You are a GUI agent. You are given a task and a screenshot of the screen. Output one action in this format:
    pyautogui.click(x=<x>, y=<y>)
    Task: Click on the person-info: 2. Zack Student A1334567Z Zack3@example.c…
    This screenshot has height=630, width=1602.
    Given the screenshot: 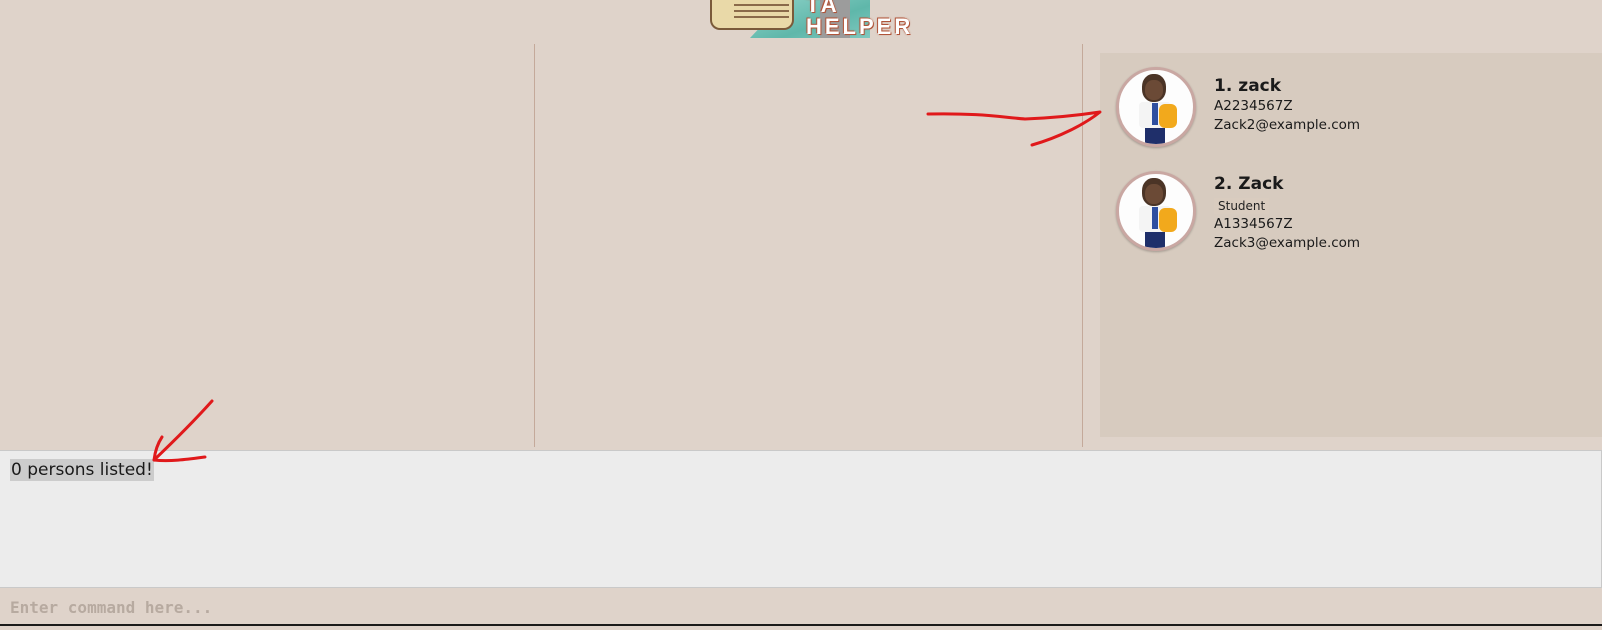 What is the action you would take?
    pyautogui.click(x=1287, y=213)
    